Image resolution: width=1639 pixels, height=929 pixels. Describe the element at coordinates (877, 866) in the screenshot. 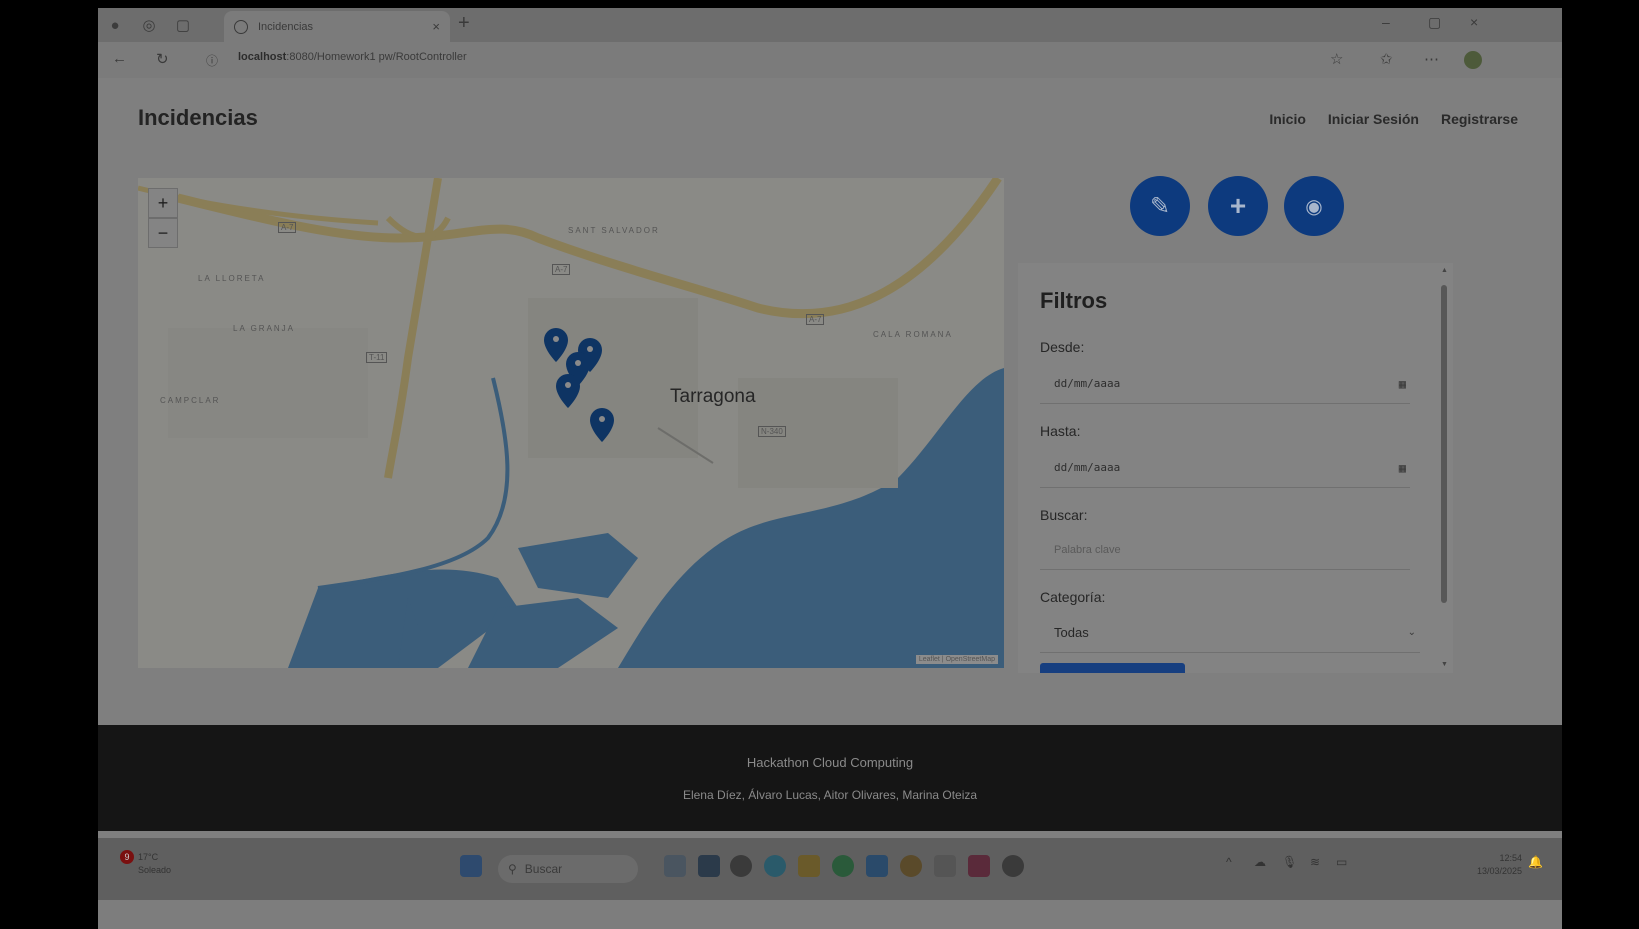

I see `outlook-icon` at that location.